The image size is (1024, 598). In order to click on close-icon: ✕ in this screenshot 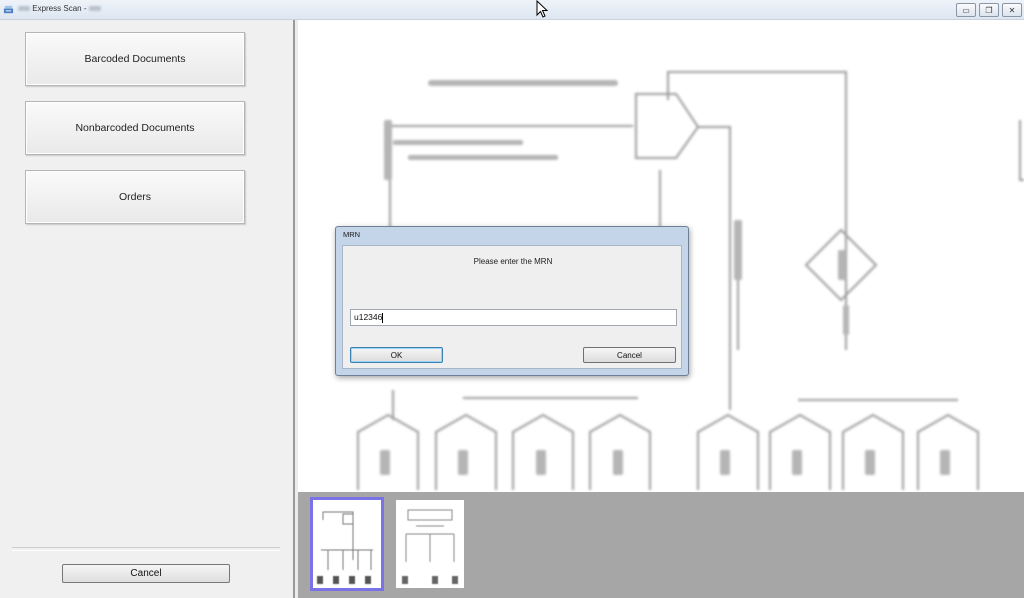, I will do `click(1012, 10)`.